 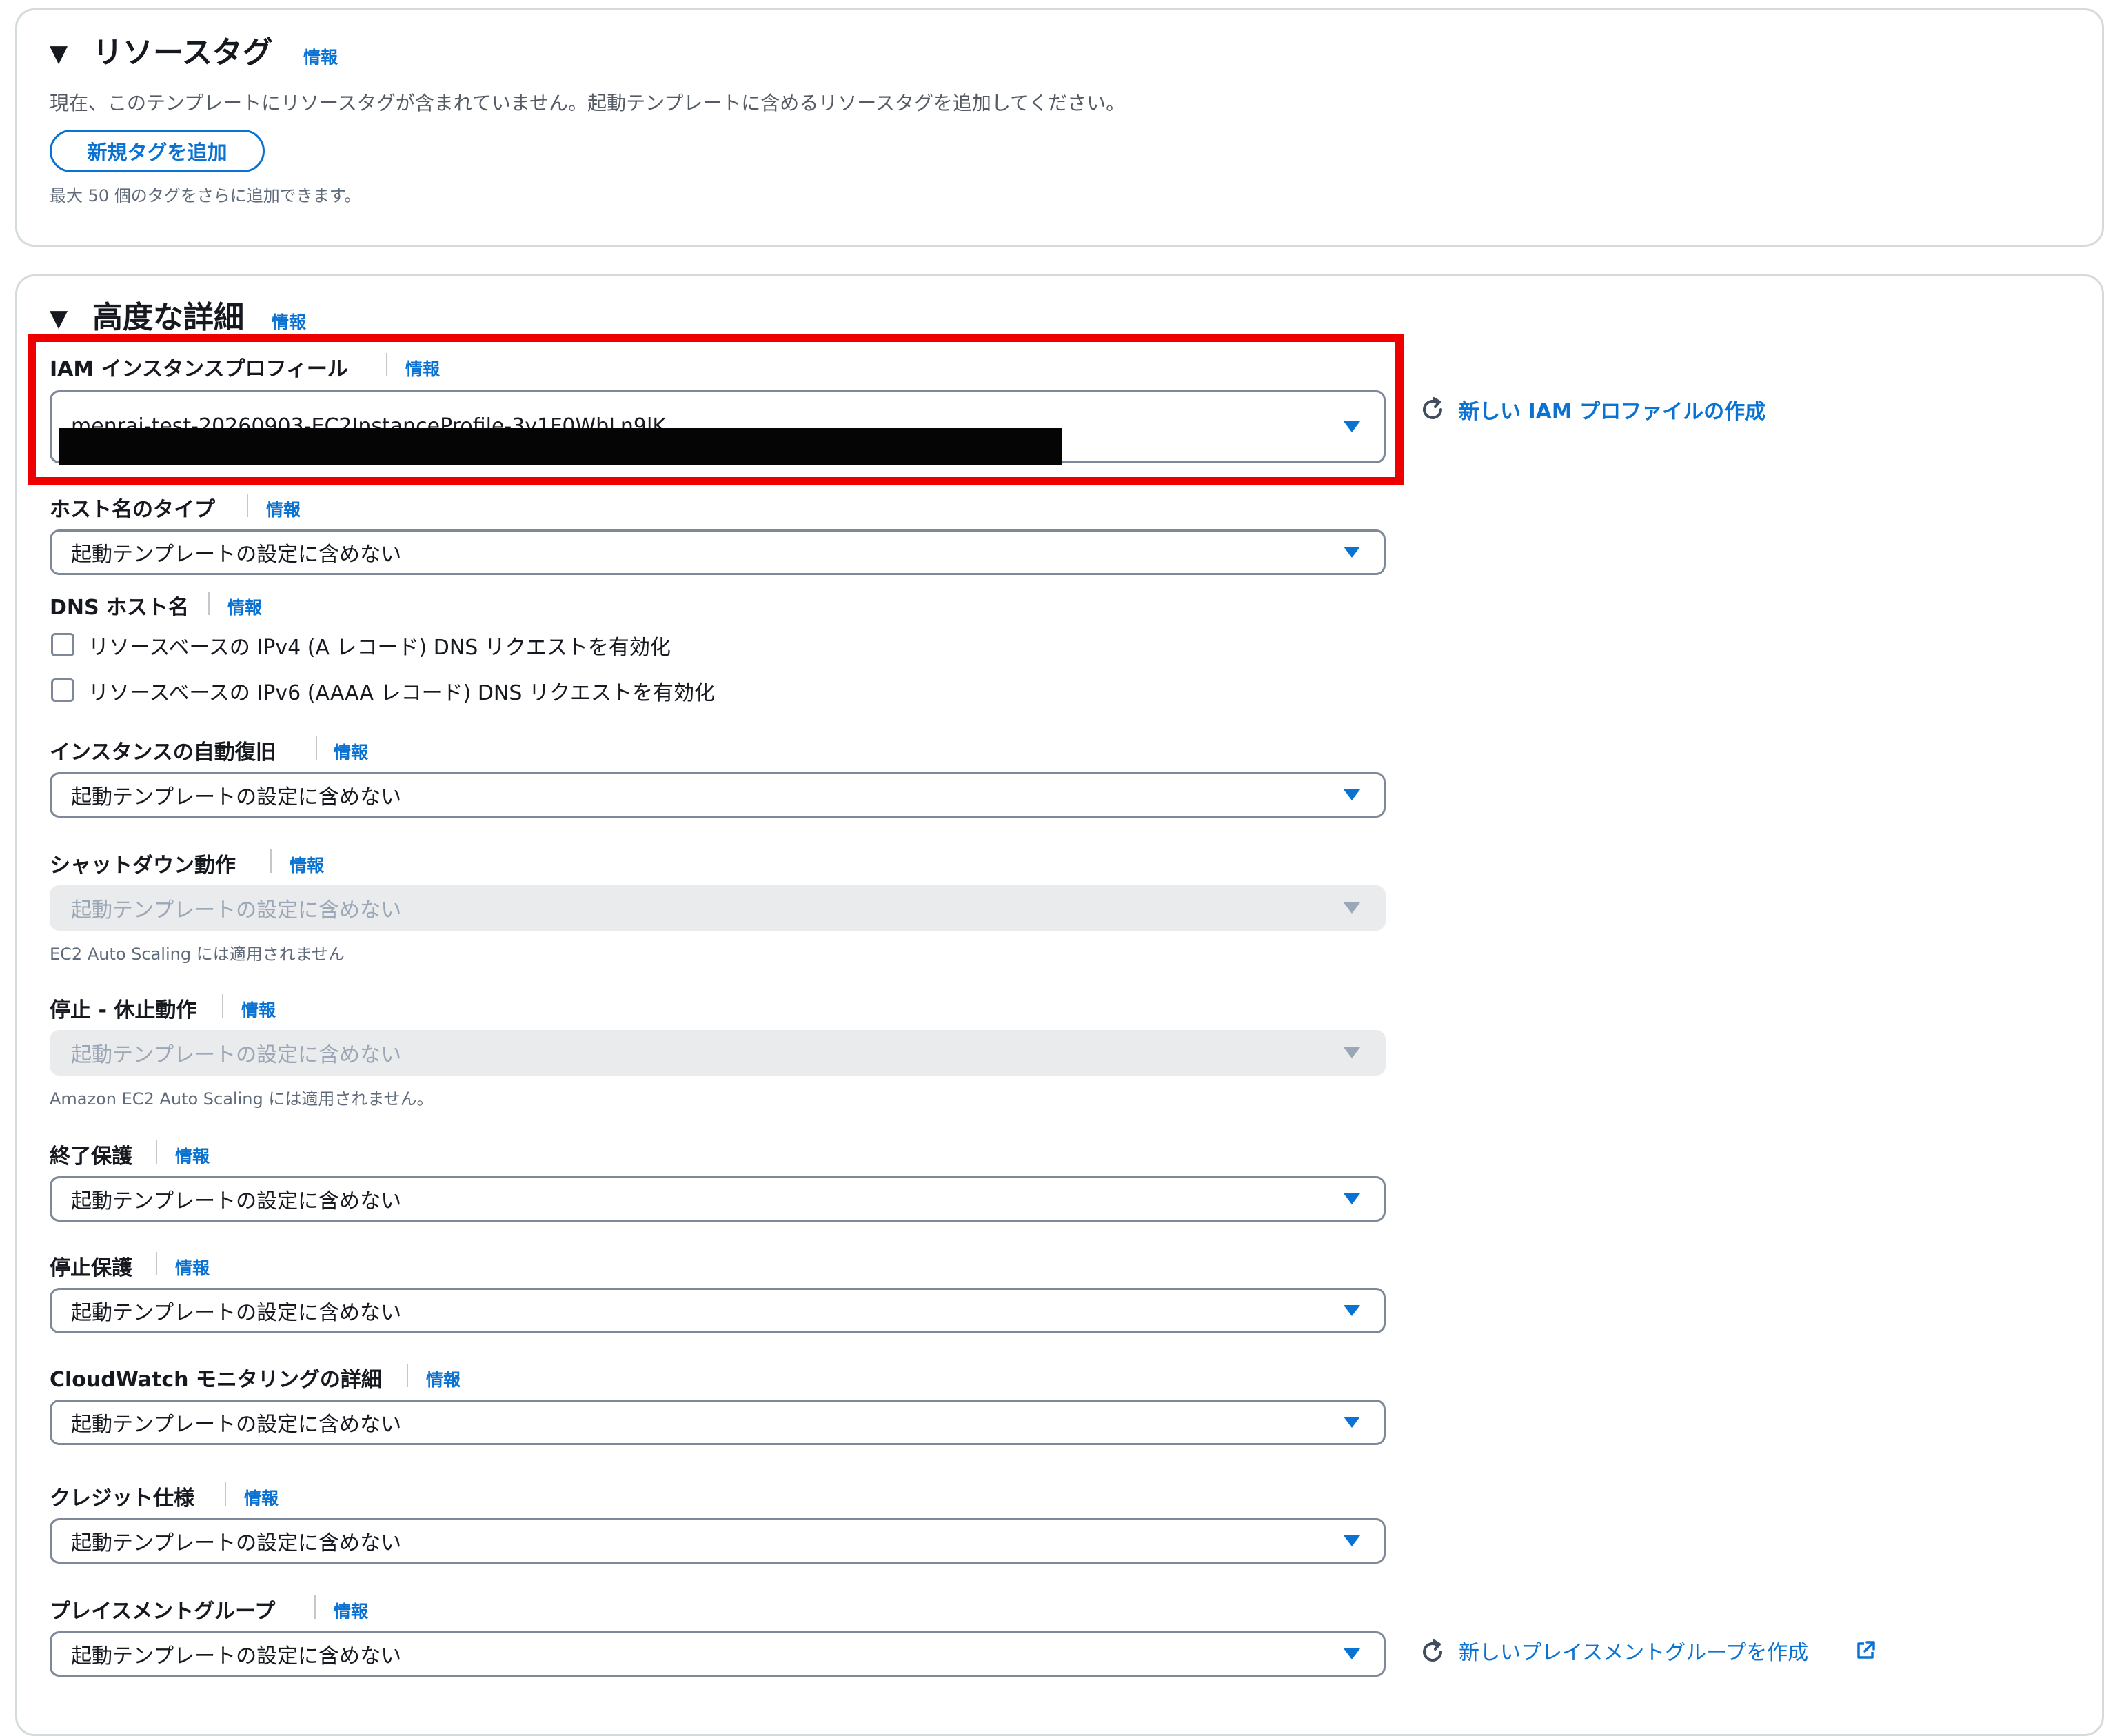 What do you see at coordinates (443, 1378) in the screenshot?
I see `cloudwatch-monitoring-info-link: 情報` at bounding box center [443, 1378].